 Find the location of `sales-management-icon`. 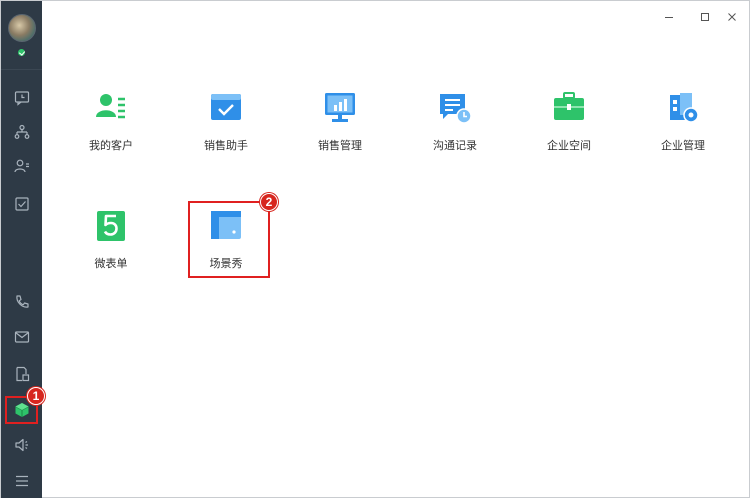

sales-management-icon is located at coordinates (340, 107).